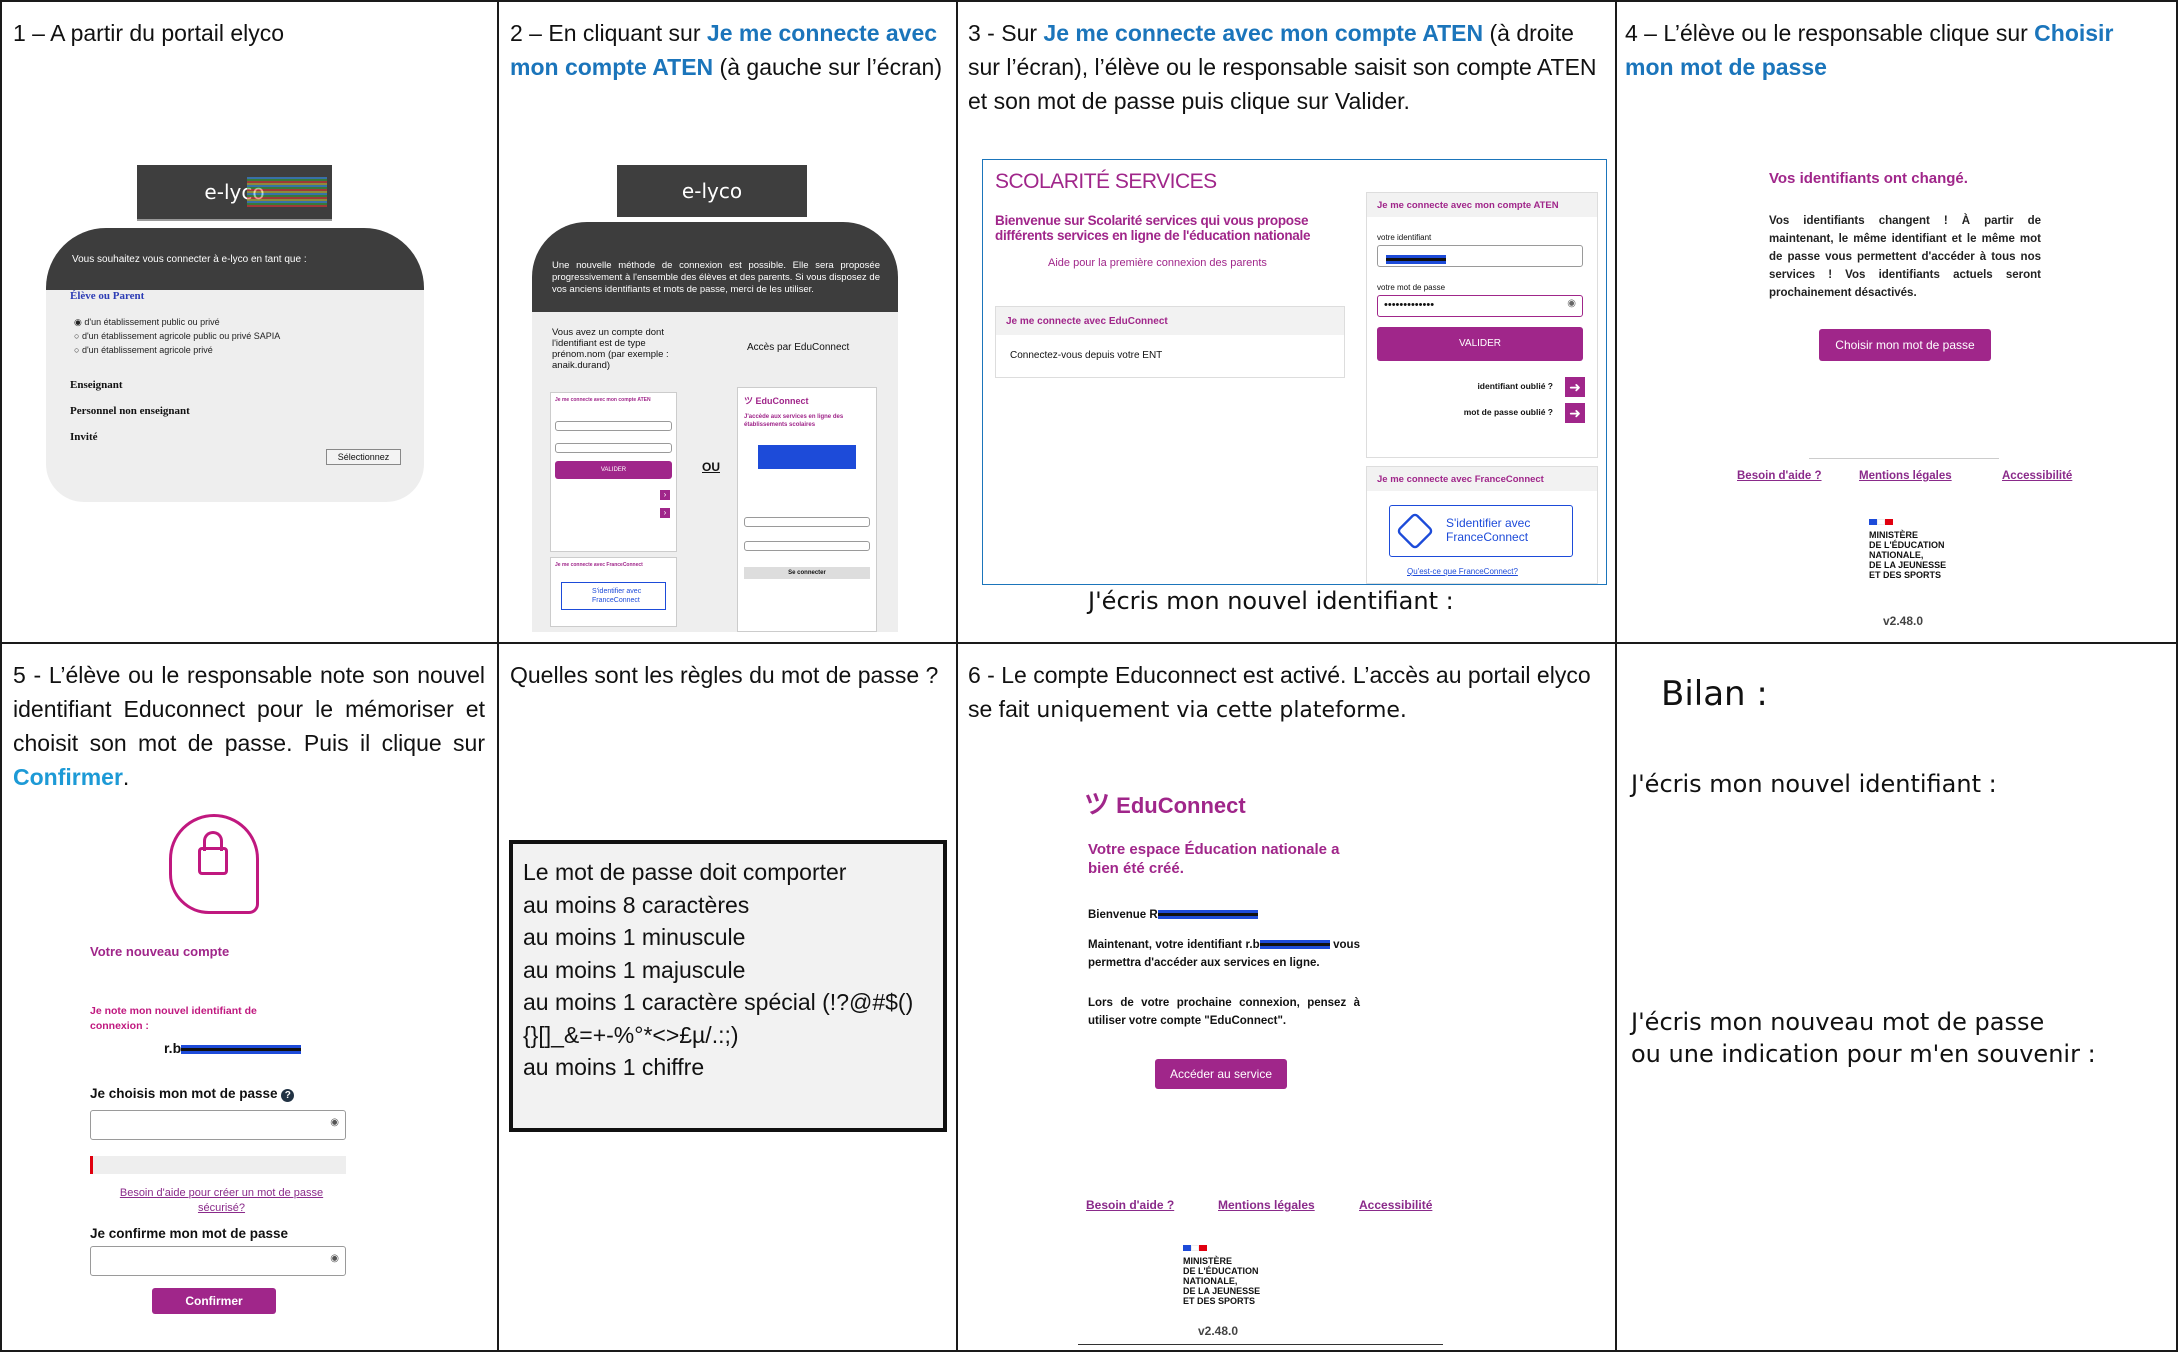 Image resolution: width=2178 pixels, height=1352 pixels. What do you see at coordinates (1508, 412) in the screenshot?
I see `forgot-password-link: mot de passe oublié ?` at bounding box center [1508, 412].